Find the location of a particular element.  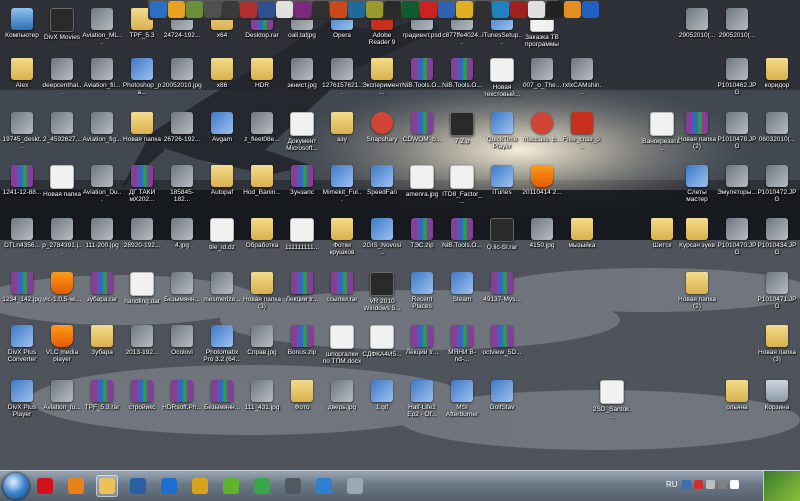

desktop-icon: мызыйка is located at coordinates (582, 233).